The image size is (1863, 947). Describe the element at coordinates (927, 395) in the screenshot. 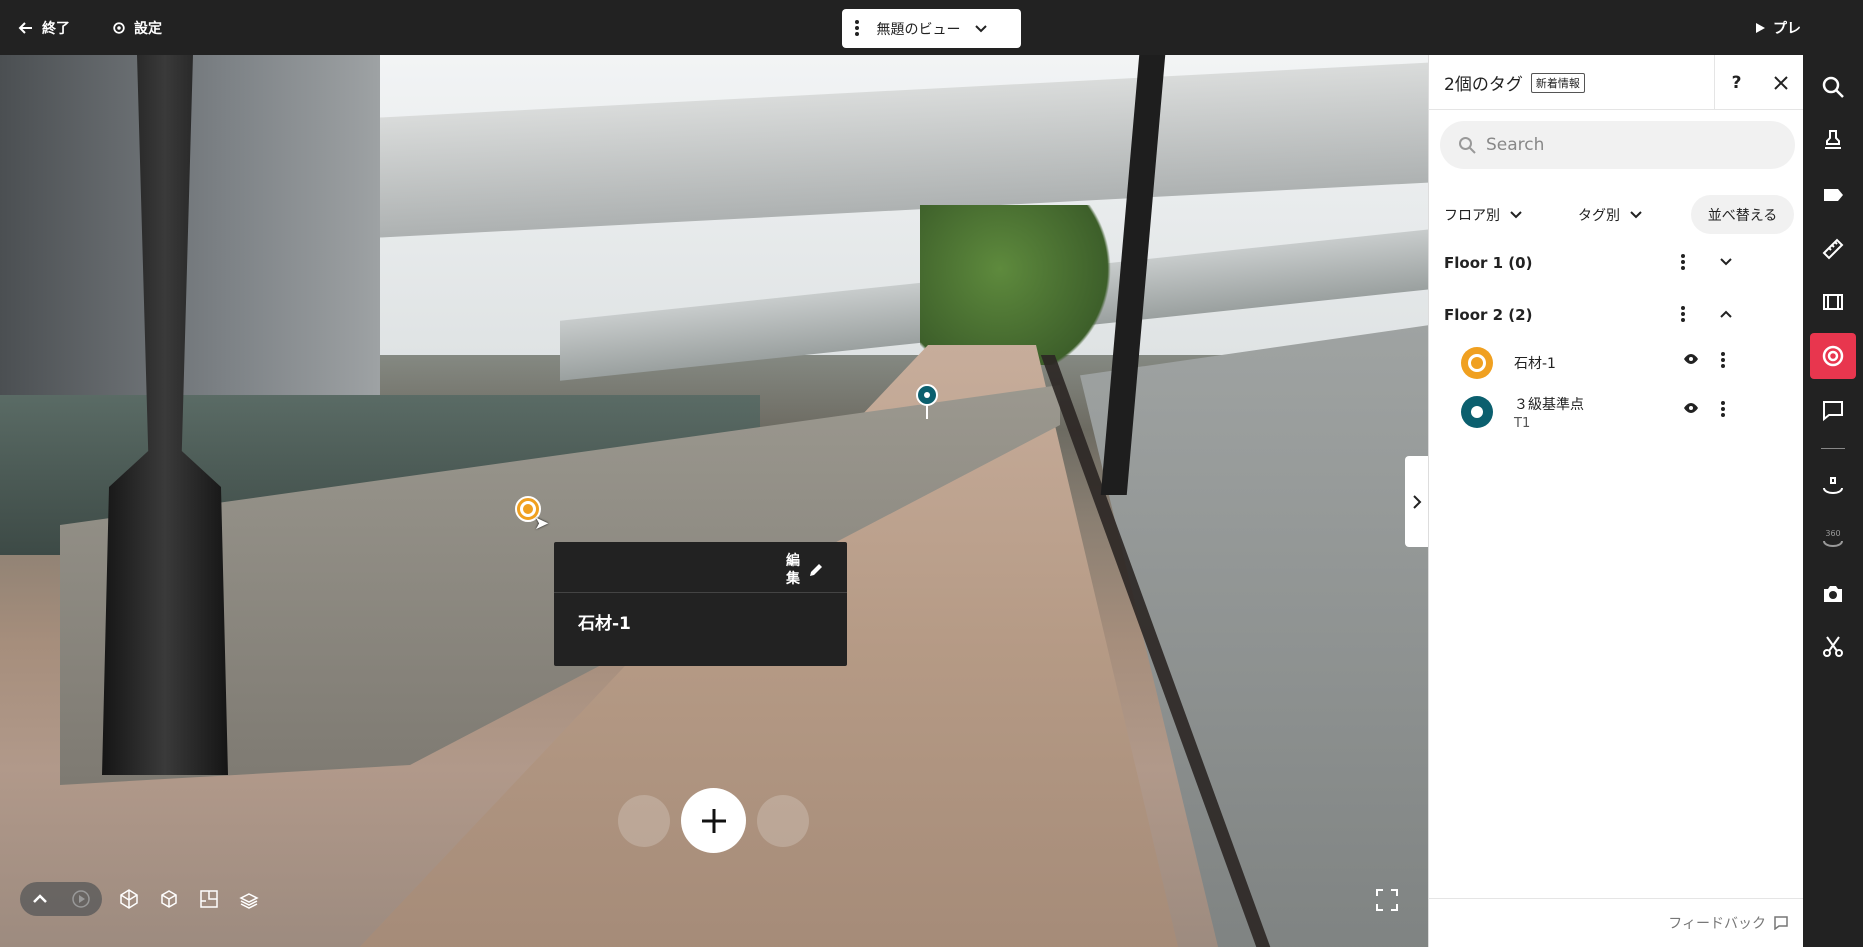

I see `tag-pin-teal` at that location.